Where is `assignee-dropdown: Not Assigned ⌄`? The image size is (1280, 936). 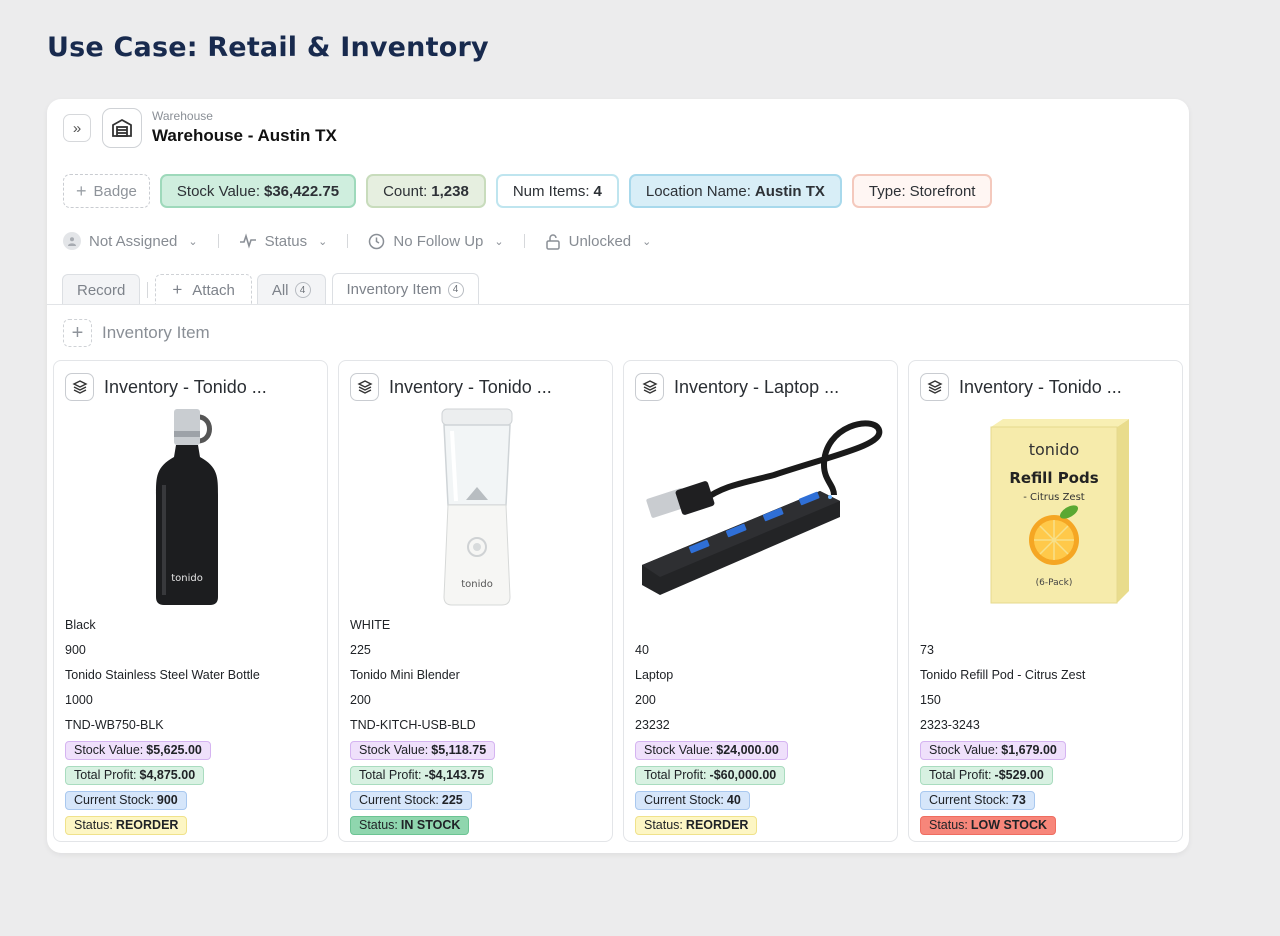 assignee-dropdown: Not Assigned ⌄ is located at coordinates (130, 241).